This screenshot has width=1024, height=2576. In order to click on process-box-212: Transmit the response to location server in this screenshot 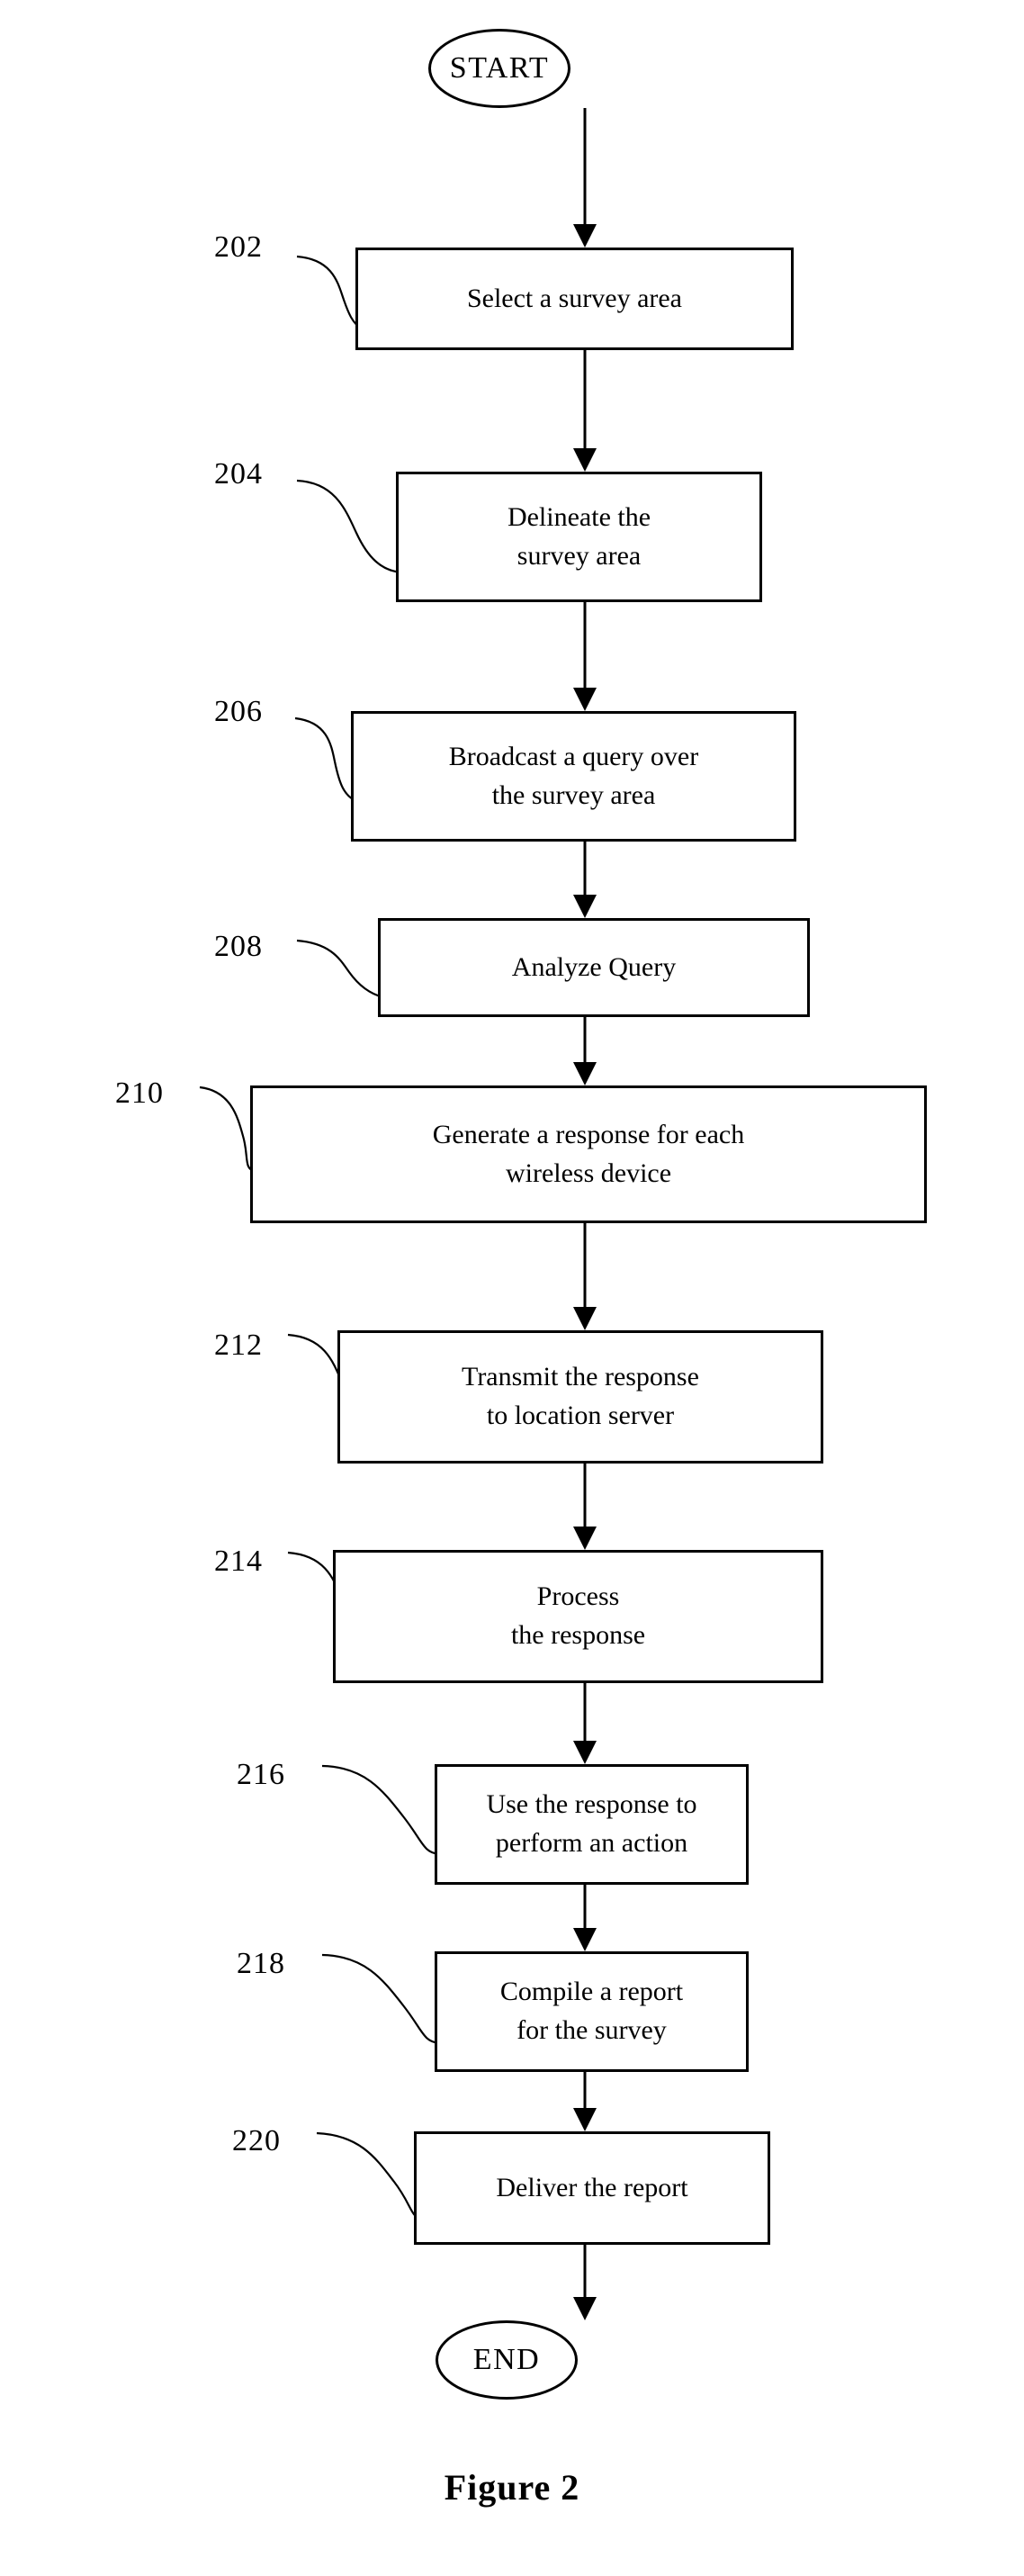, I will do `click(580, 1397)`.